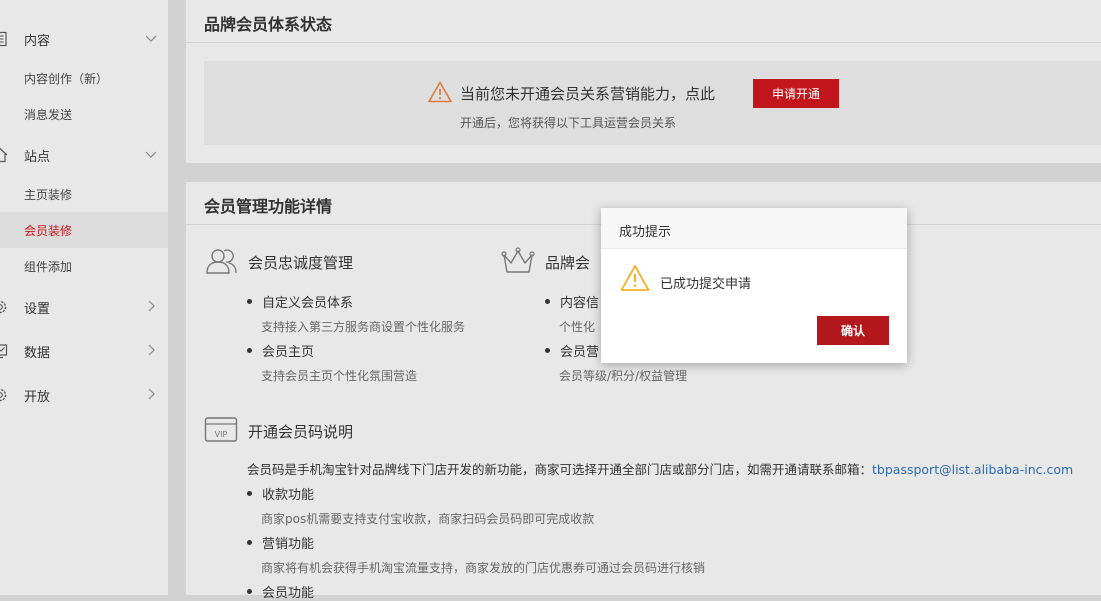 This screenshot has width=1101, height=601. Describe the element at coordinates (37, 157) in the screenshot. I see `sidebar-group-label: 站点` at that location.